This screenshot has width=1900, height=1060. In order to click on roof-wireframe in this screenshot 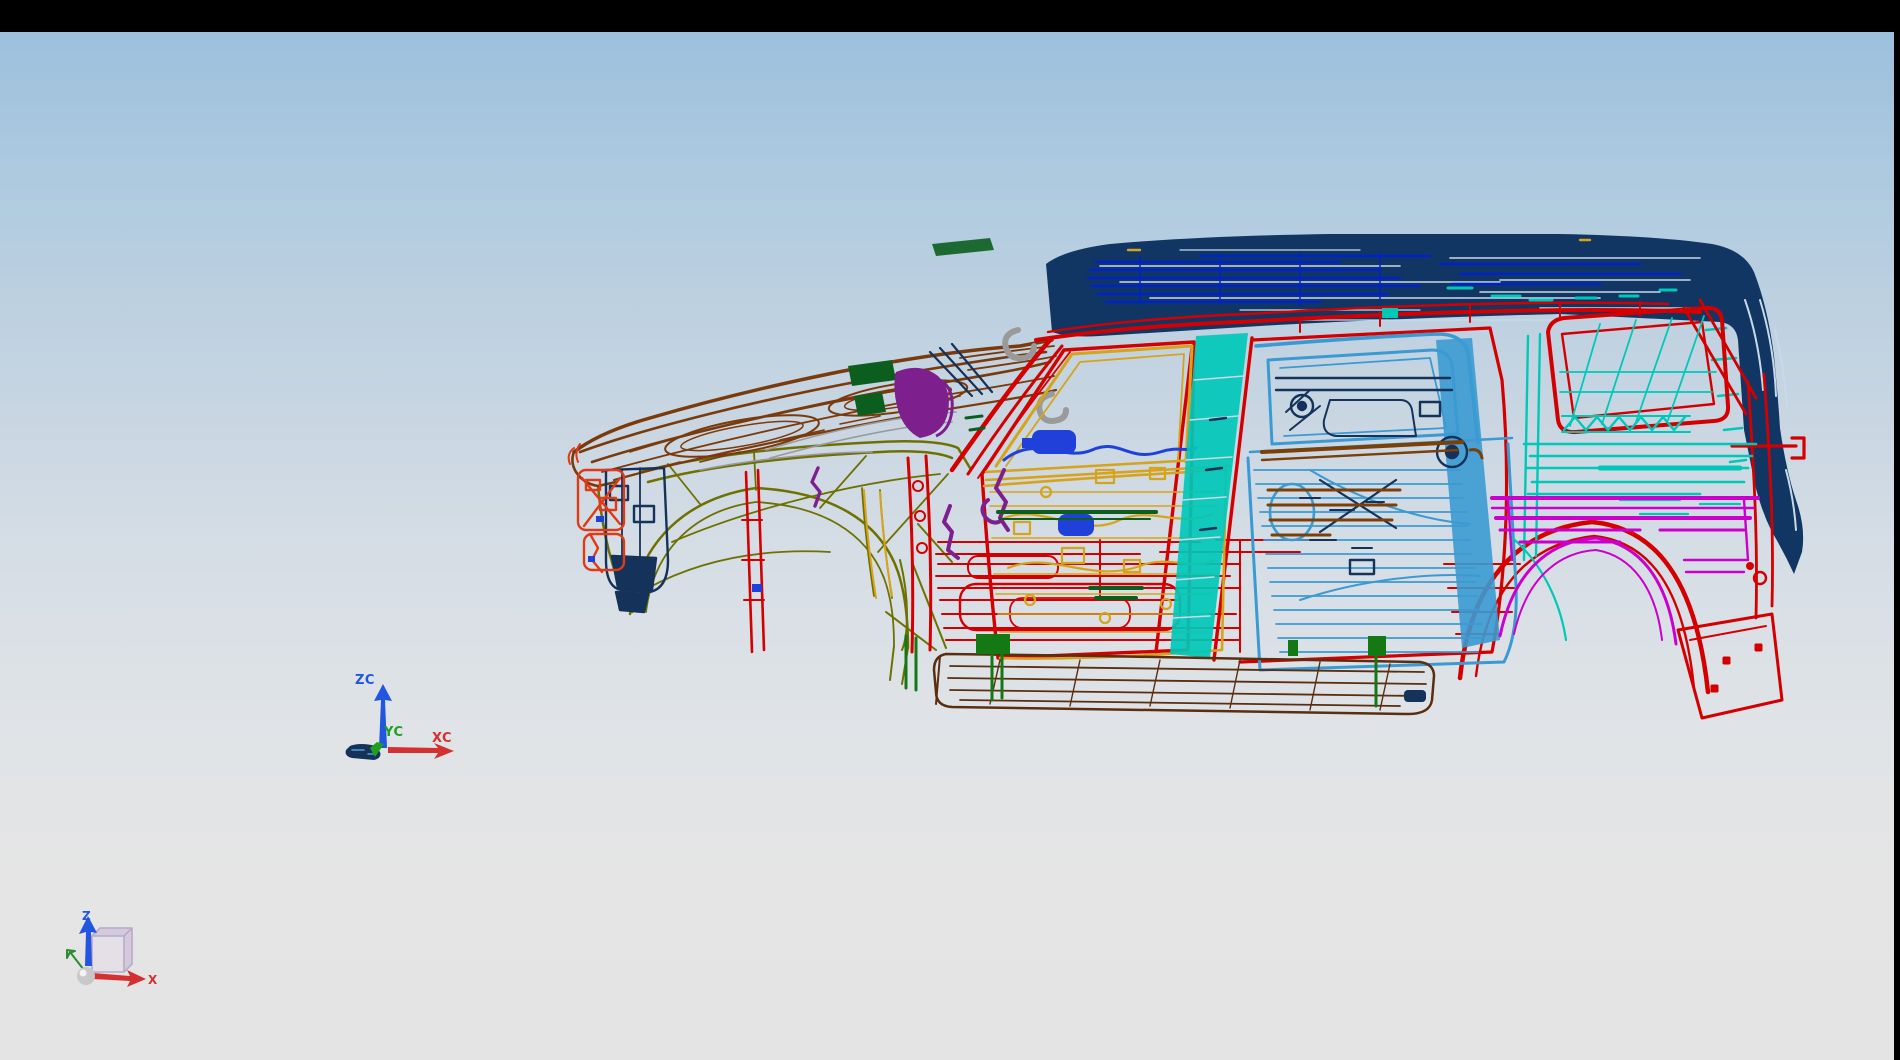, I will do `click(1425, 404)`.